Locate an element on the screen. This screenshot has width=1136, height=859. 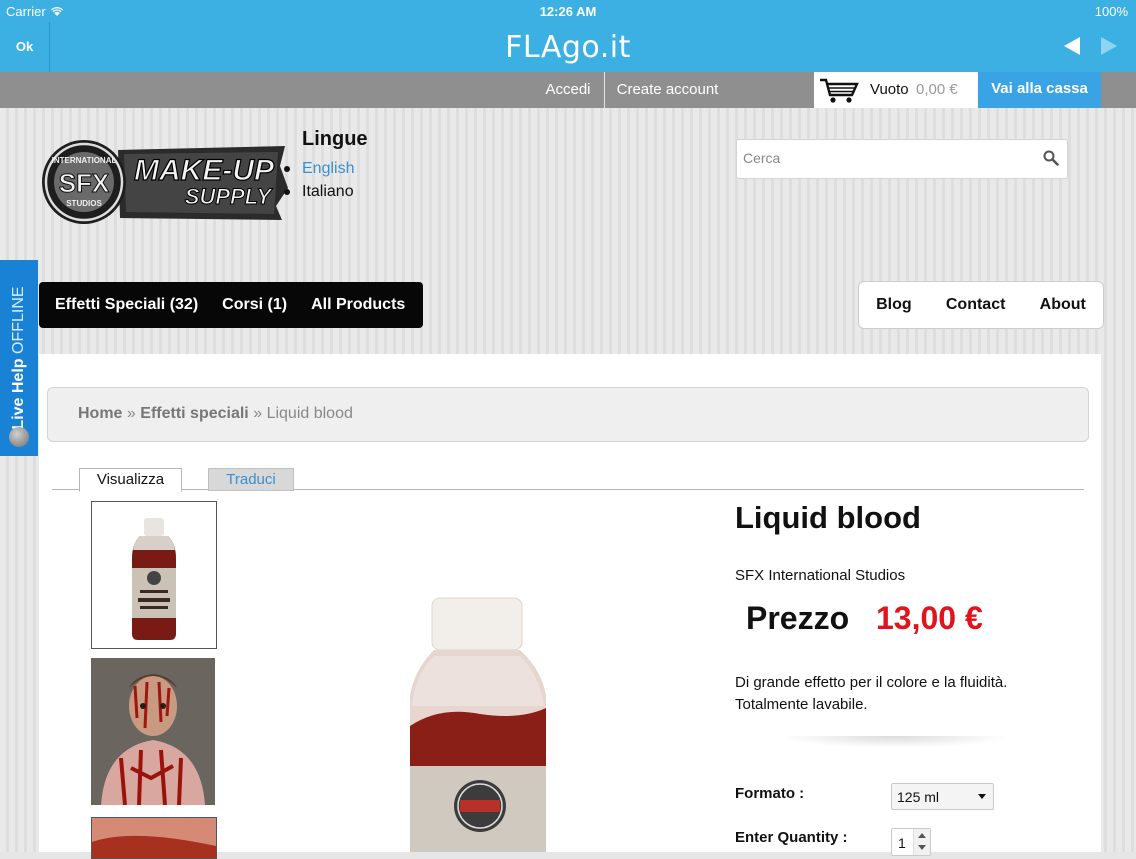
bloody-face-thumbnail-image is located at coordinates (153, 731).